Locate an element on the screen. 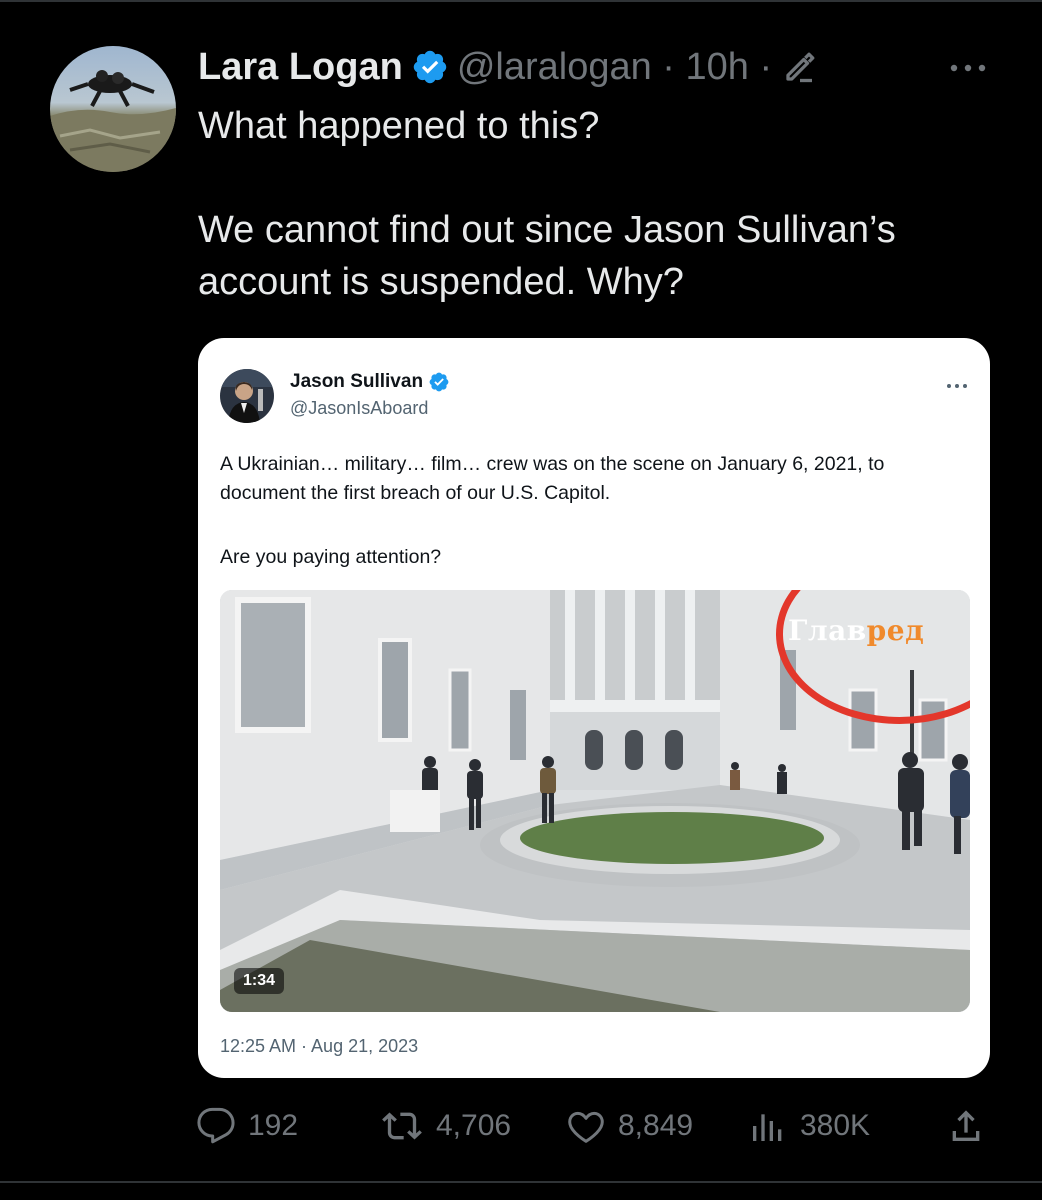 The width and height of the screenshot is (1042, 1200). quoted-author-avatar is located at coordinates (247, 396).